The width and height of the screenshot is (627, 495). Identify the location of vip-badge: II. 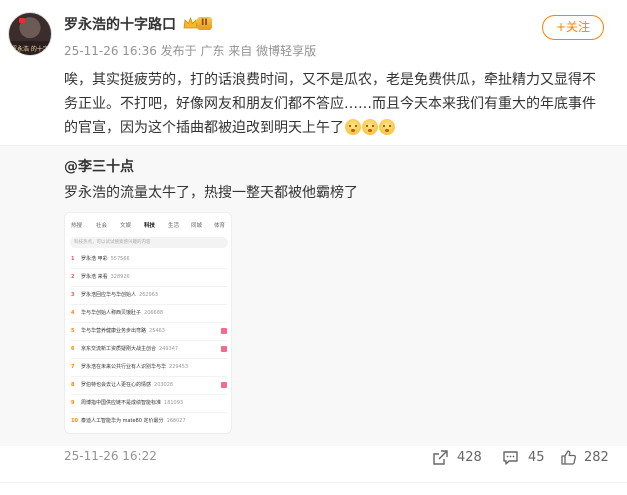
(201, 23).